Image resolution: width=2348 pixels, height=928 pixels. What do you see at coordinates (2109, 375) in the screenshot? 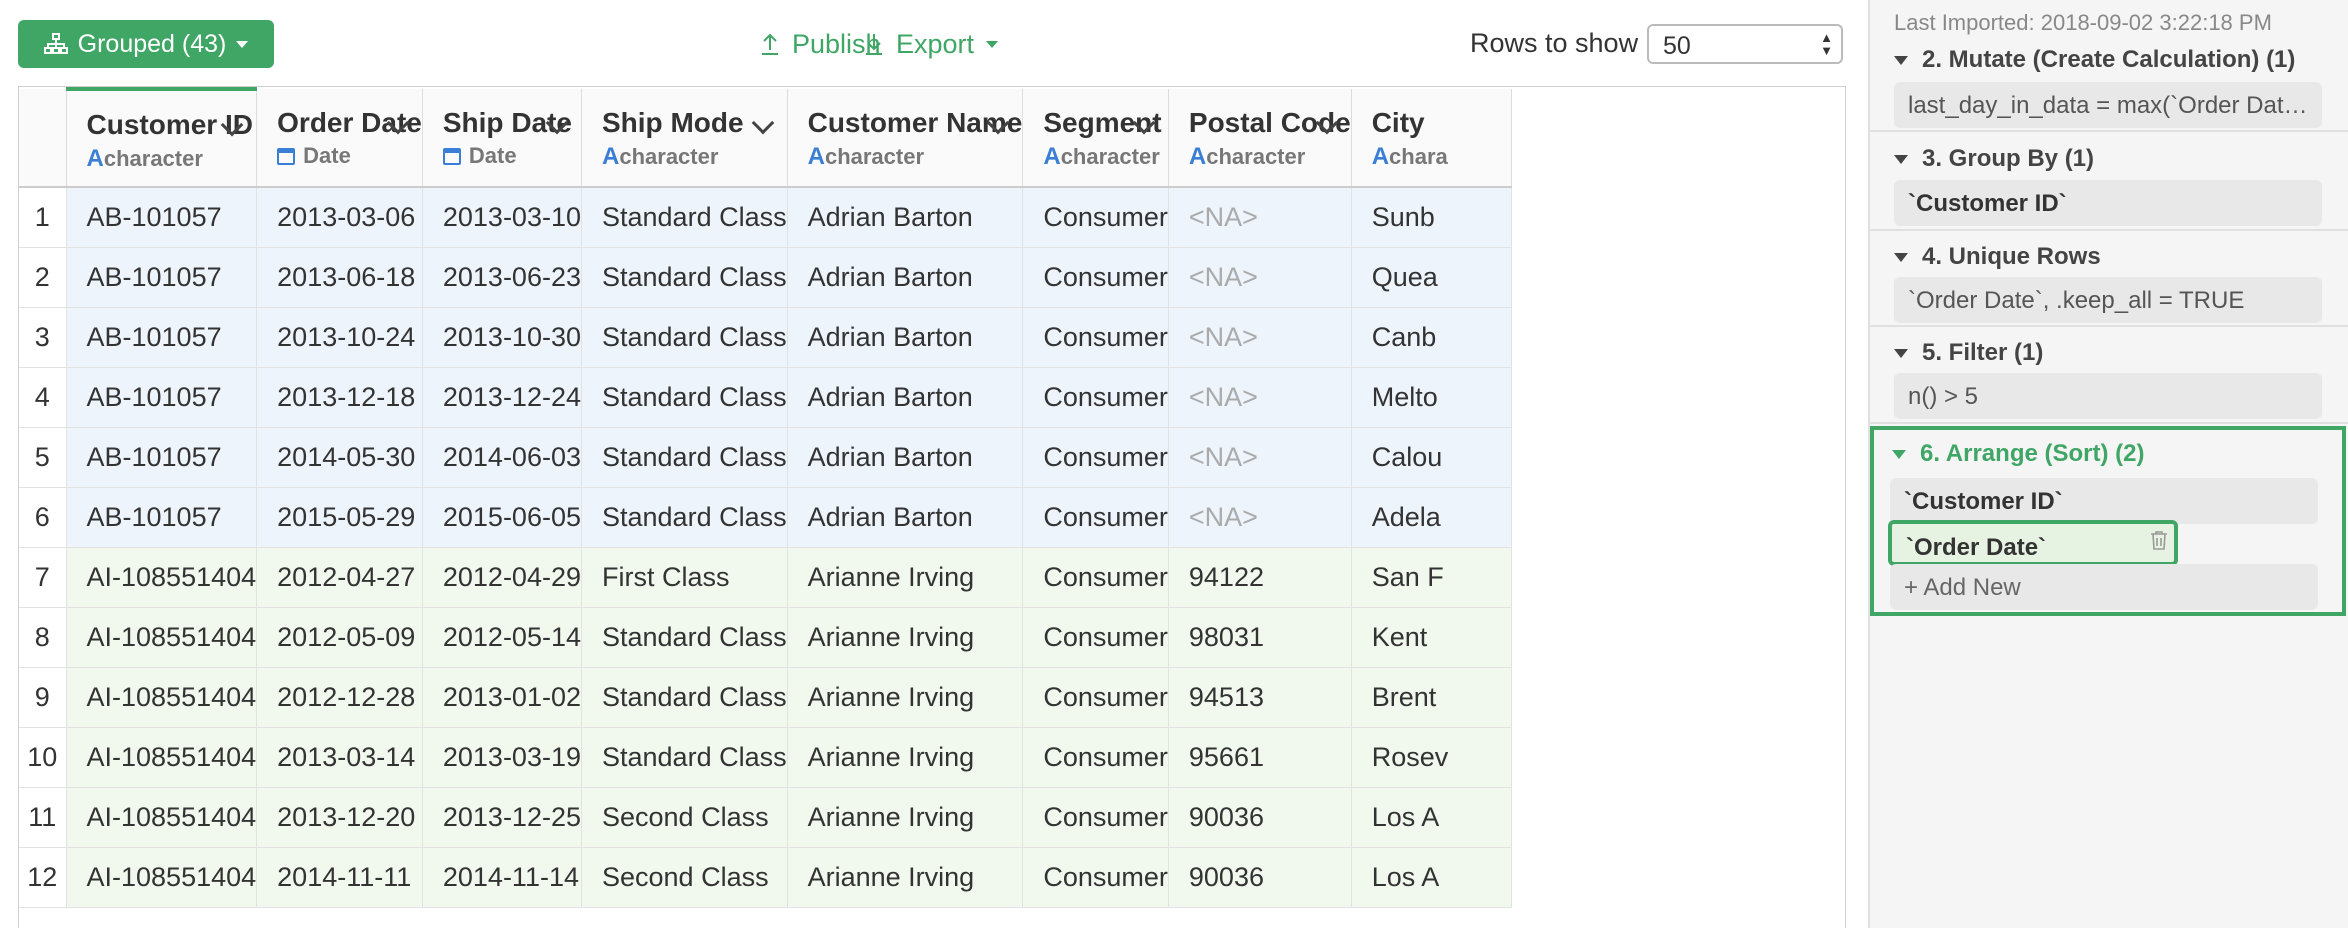
I see `step-filter: 5. Filter (1) n() > 5` at bounding box center [2109, 375].